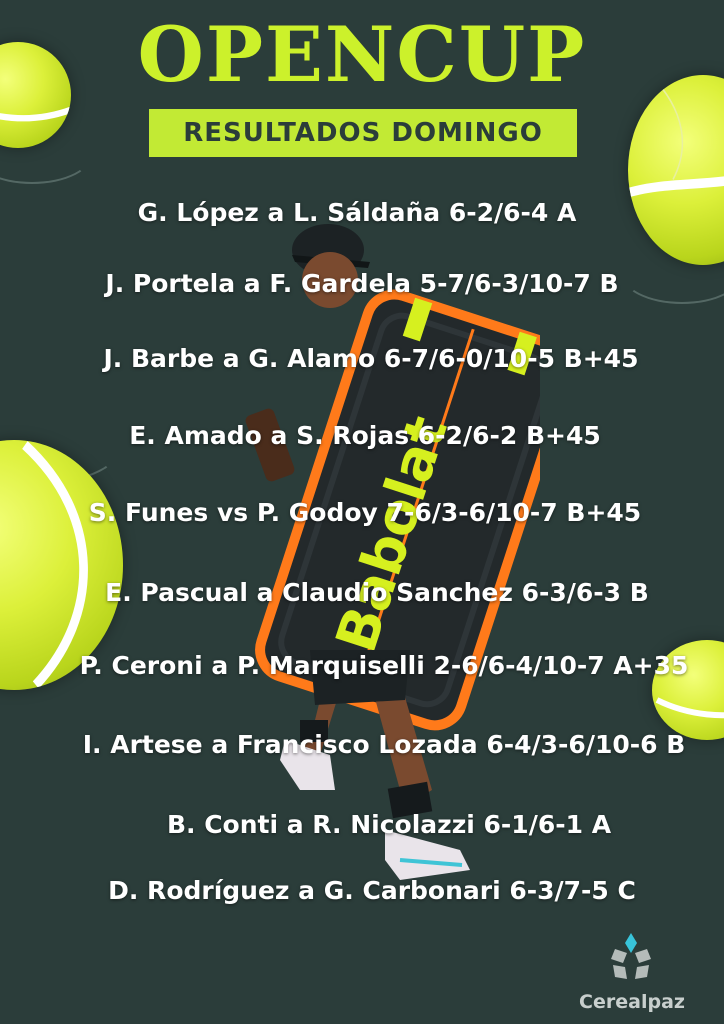  What do you see at coordinates (357, 212) in the screenshot?
I see `result-line: G. López a L. Sáldaña 6-2/6-4 A` at bounding box center [357, 212].